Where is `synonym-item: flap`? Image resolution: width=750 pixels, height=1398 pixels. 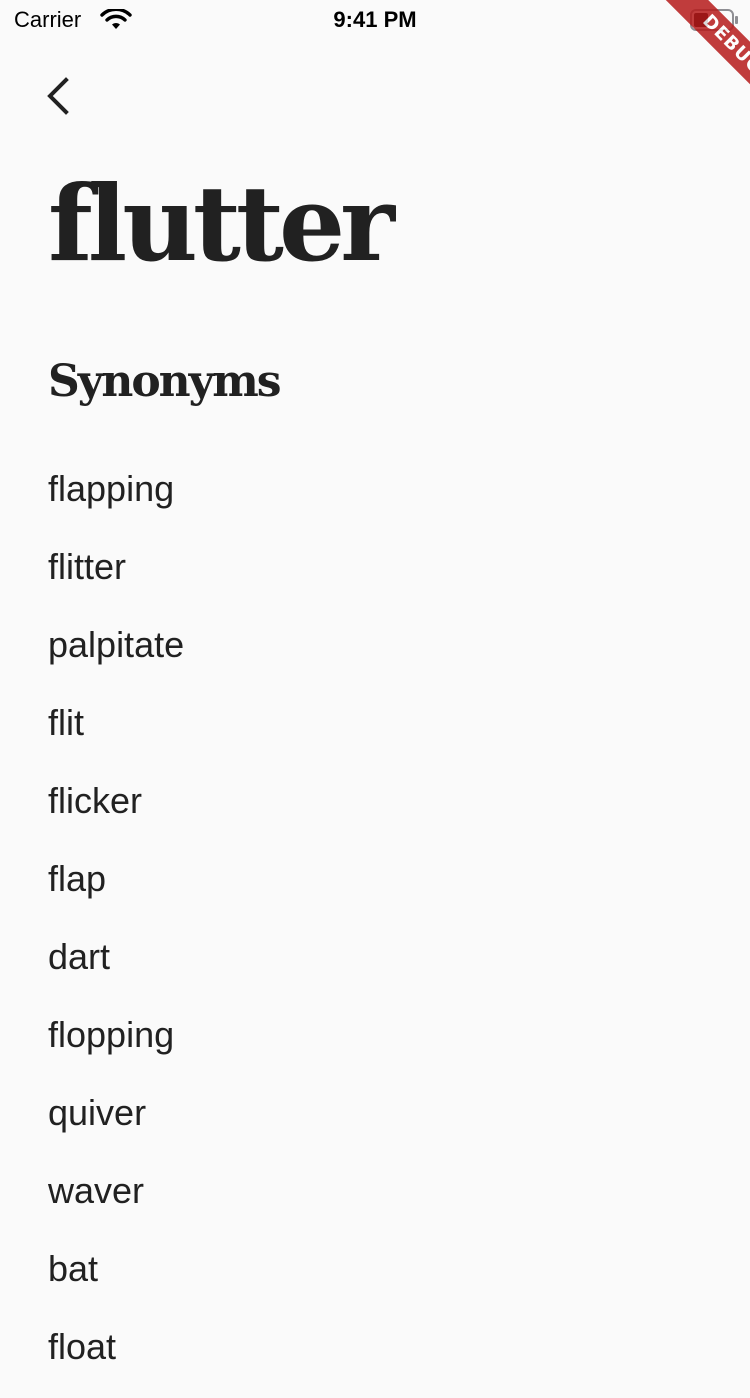
synonym-item: flap is located at coordinates (116, 891).